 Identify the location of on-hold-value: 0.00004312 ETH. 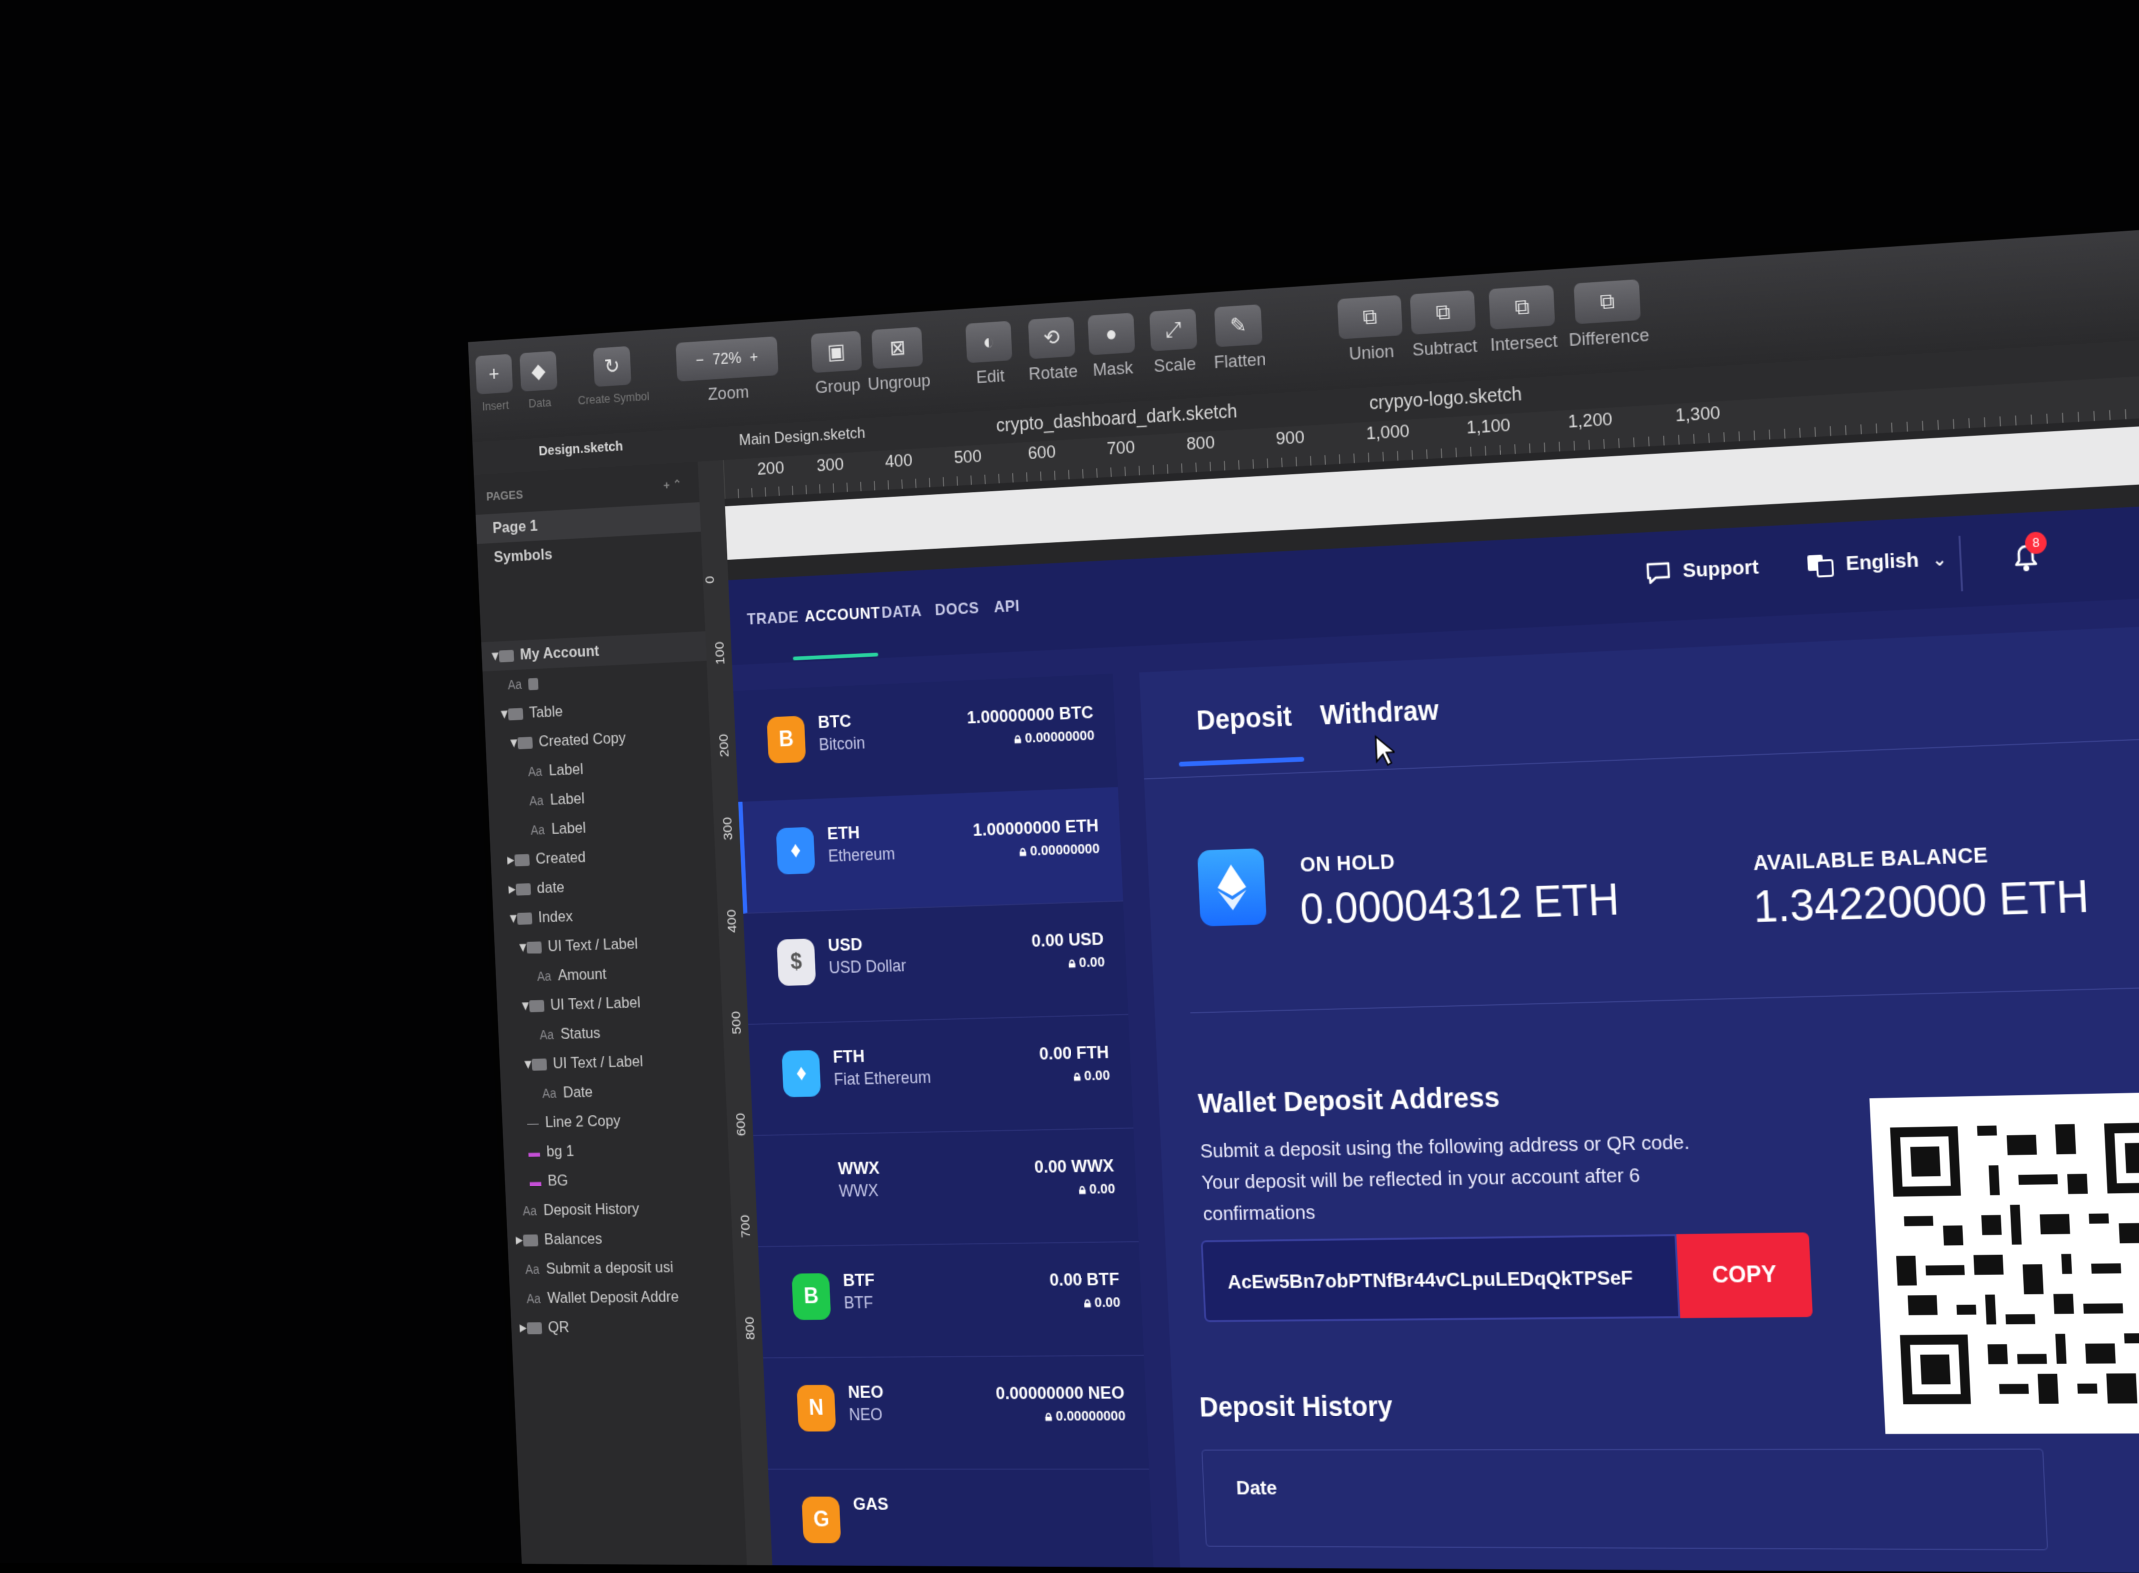
(1460, 903).